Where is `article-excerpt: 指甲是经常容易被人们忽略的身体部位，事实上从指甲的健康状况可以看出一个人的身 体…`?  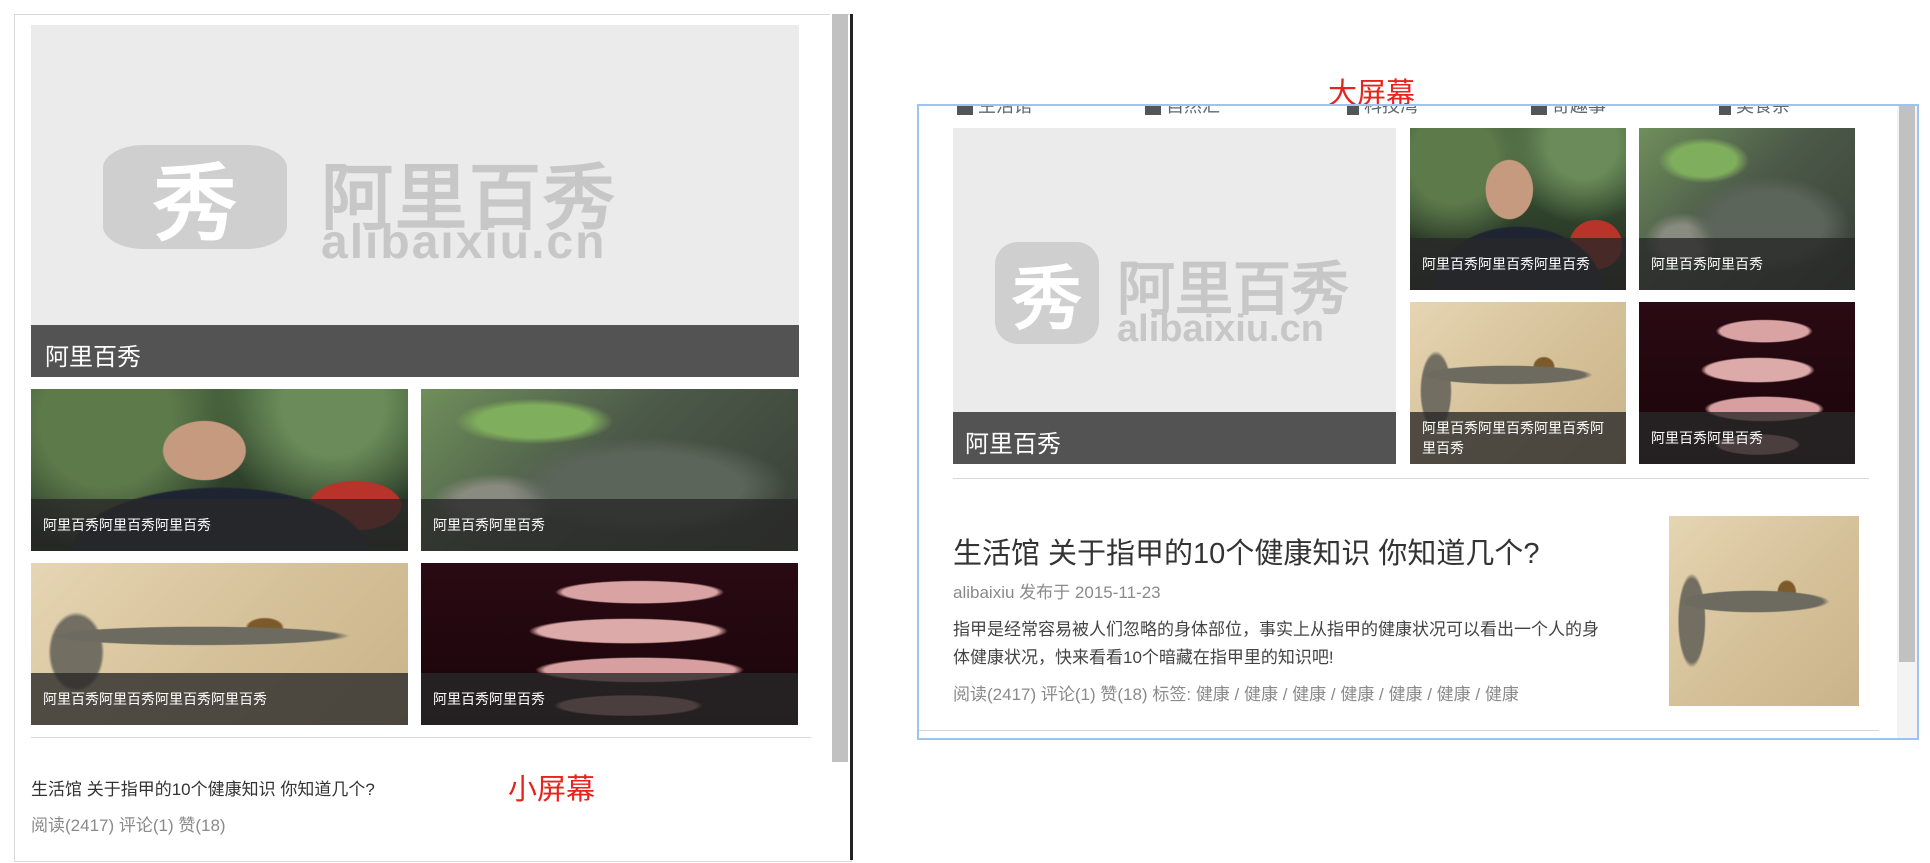
article-excerpt: 指甲是经常容易被人们忽略的身体部位，事实上从指甲的健康状况可以看出一个人的身 体… is located at coordinates (1303, 644).